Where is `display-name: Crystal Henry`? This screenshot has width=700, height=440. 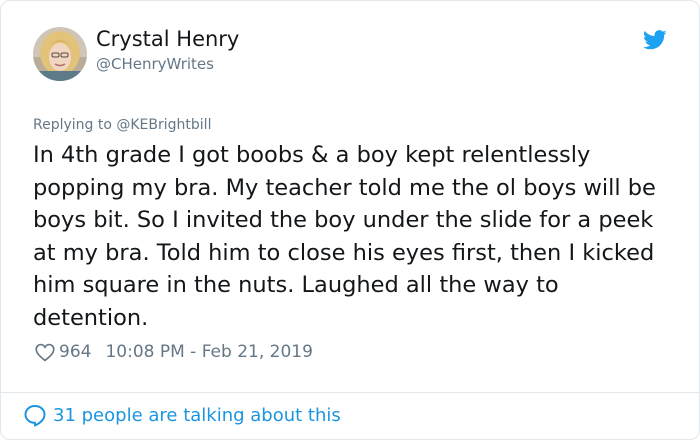
display-name: Crystal Henry is located at coordinates (167, 39).